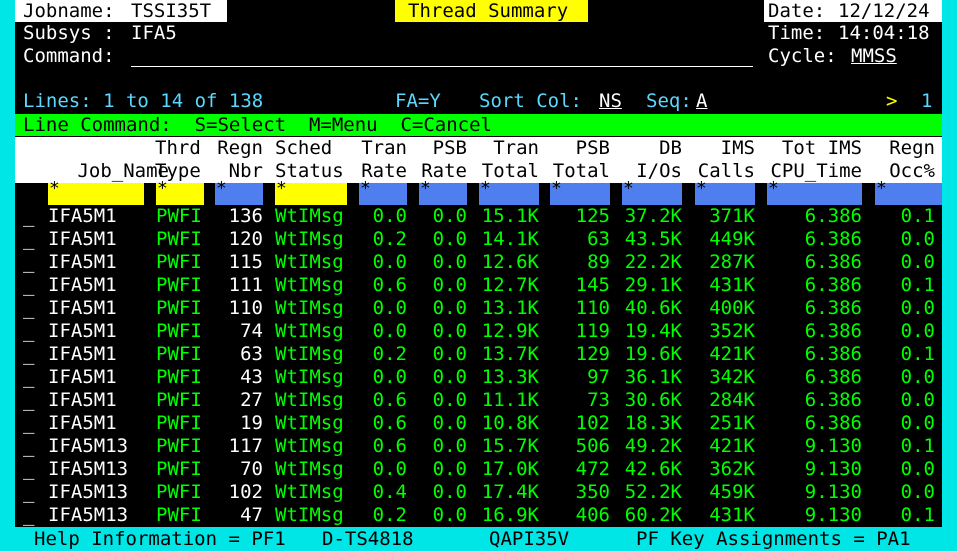 Image resolution: width=957 pixels, height=551 pixels. What do you see at coordinates (442, 148) in the screenshot?
I see `column-header-psb-rate-top: PSB` at bounding box center [442, 148].